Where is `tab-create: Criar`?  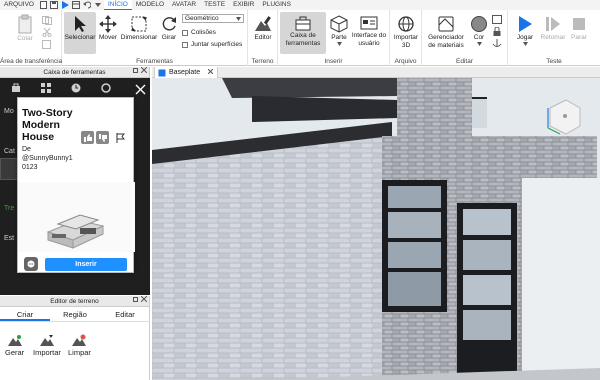
tab-create: Criar is located at coordinates (25, 314).